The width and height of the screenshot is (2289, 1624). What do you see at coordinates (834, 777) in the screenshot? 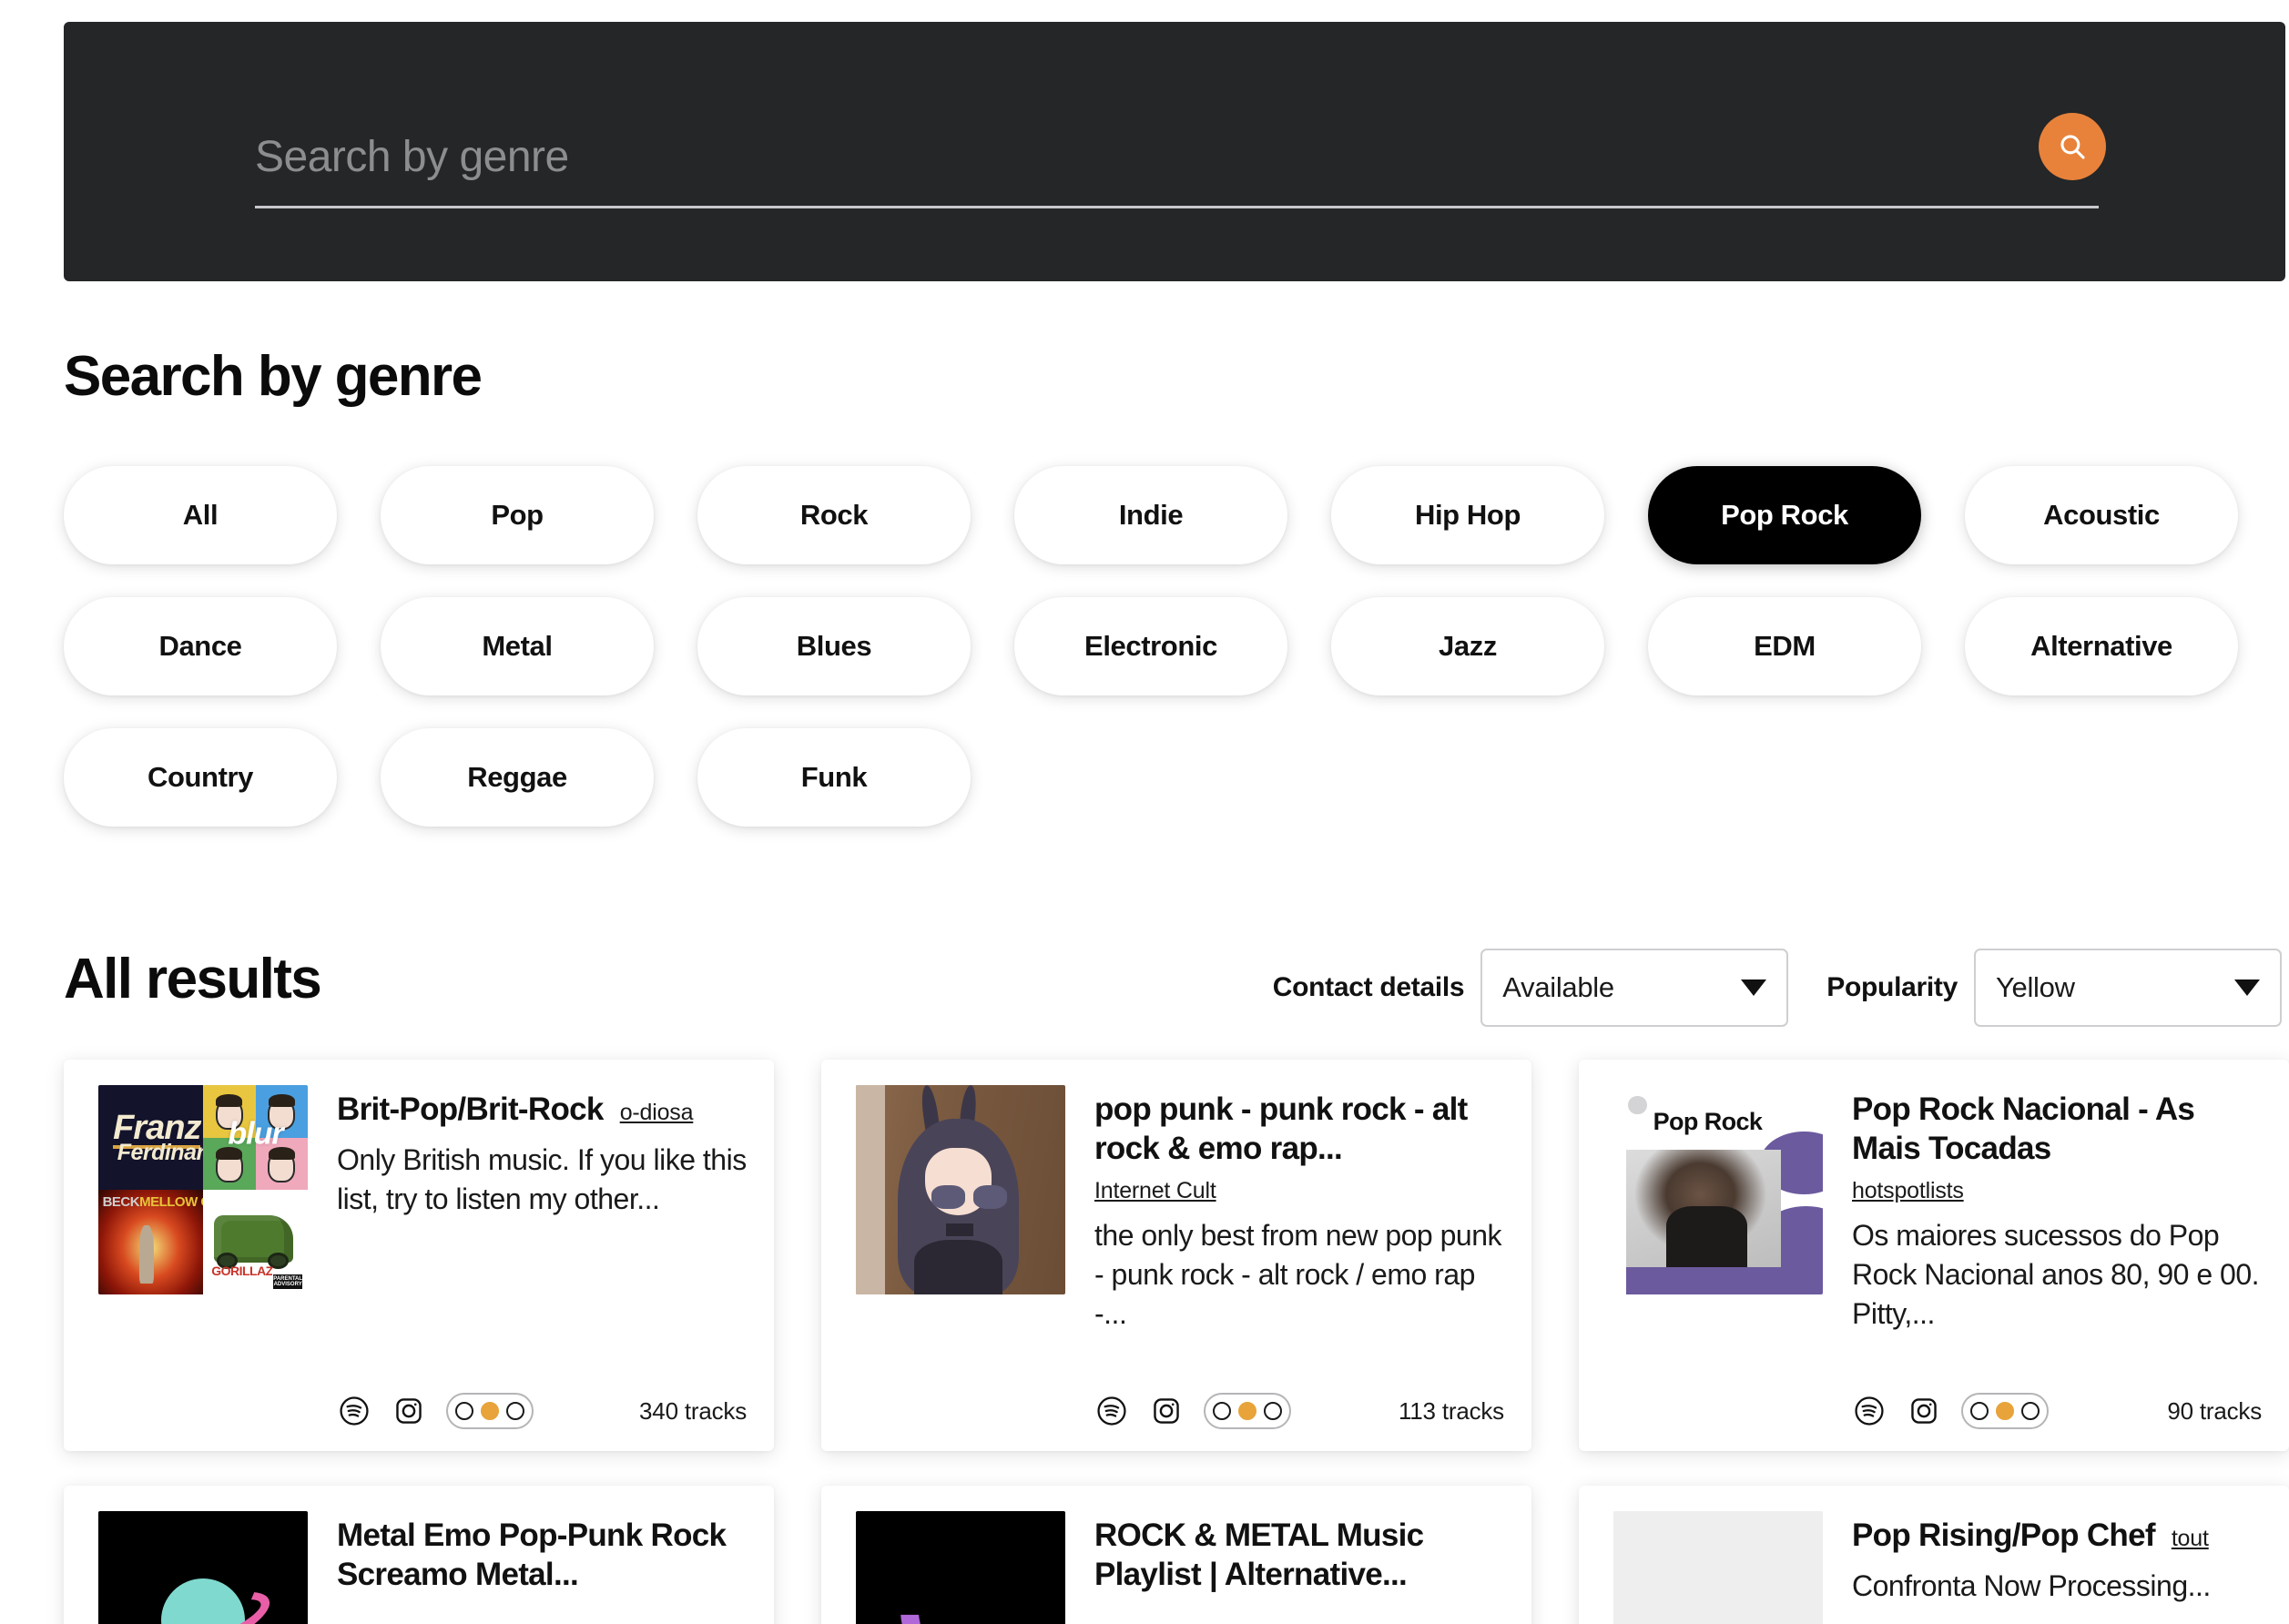
I see `genre-pill-funk: Funk` at bounding box center [834, 777].